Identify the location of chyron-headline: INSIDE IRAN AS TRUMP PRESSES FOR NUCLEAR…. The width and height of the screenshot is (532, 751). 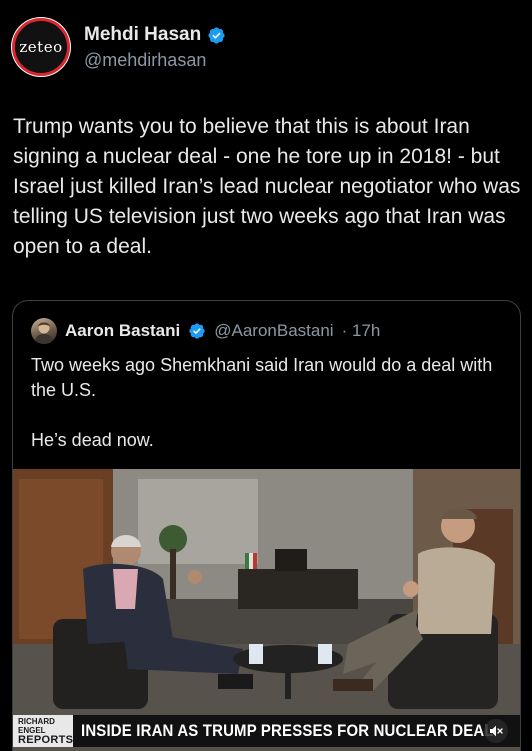
(288, 730).